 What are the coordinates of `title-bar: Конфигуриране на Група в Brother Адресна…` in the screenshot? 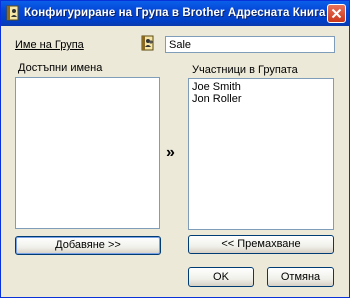 It's located at (175, 13).